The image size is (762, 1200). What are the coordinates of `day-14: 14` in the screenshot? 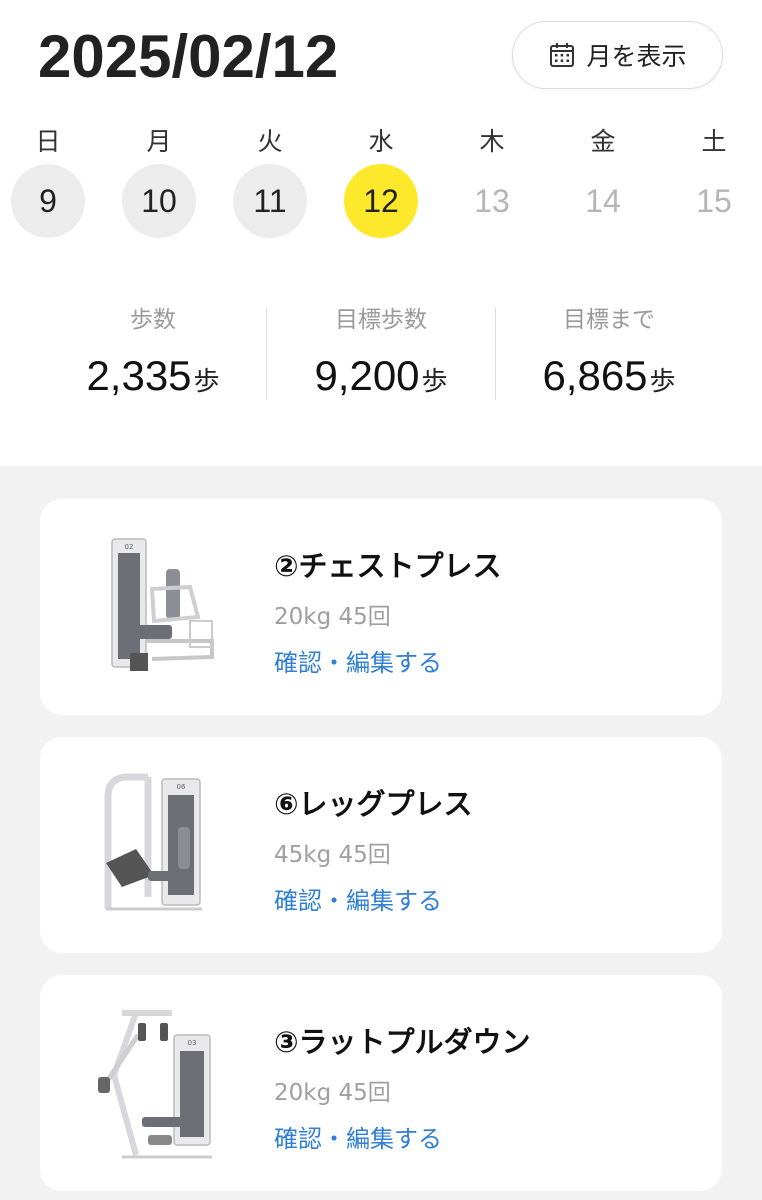 It's located at (603, 200).